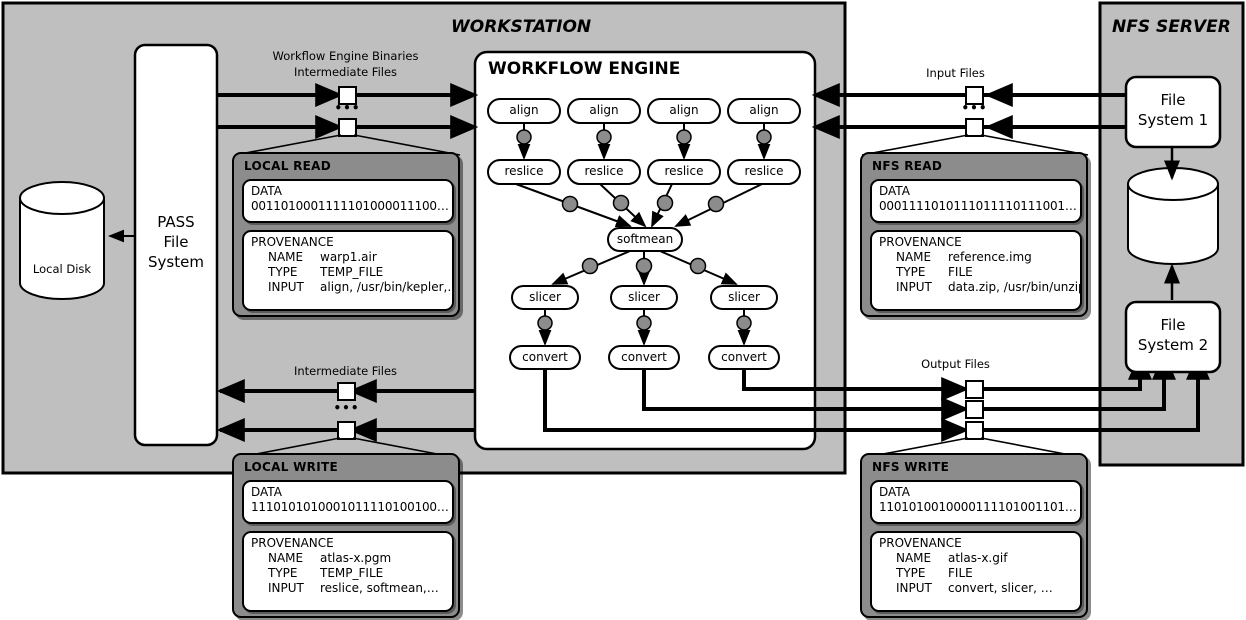 This screenshot has width=1246, height=620. Describe the element at coordinates (356, 558) in the screenshot. I see `field-value: atlas-x.pgm` at that location.